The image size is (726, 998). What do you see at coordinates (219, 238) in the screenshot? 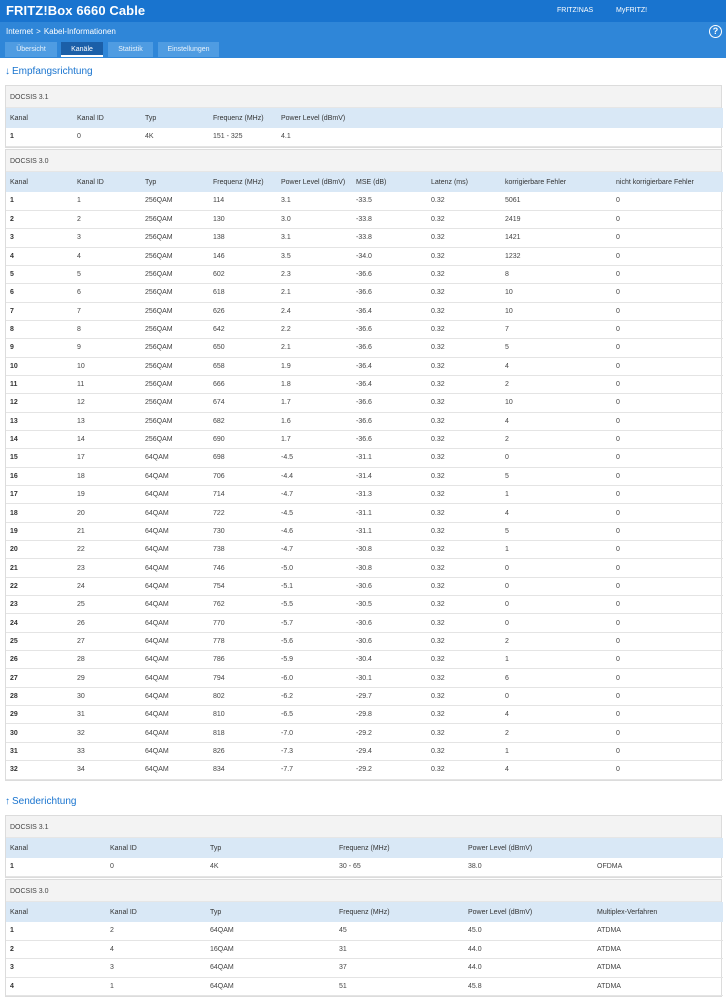
I see `table-cell: 138` at bounding box center [219, 238].